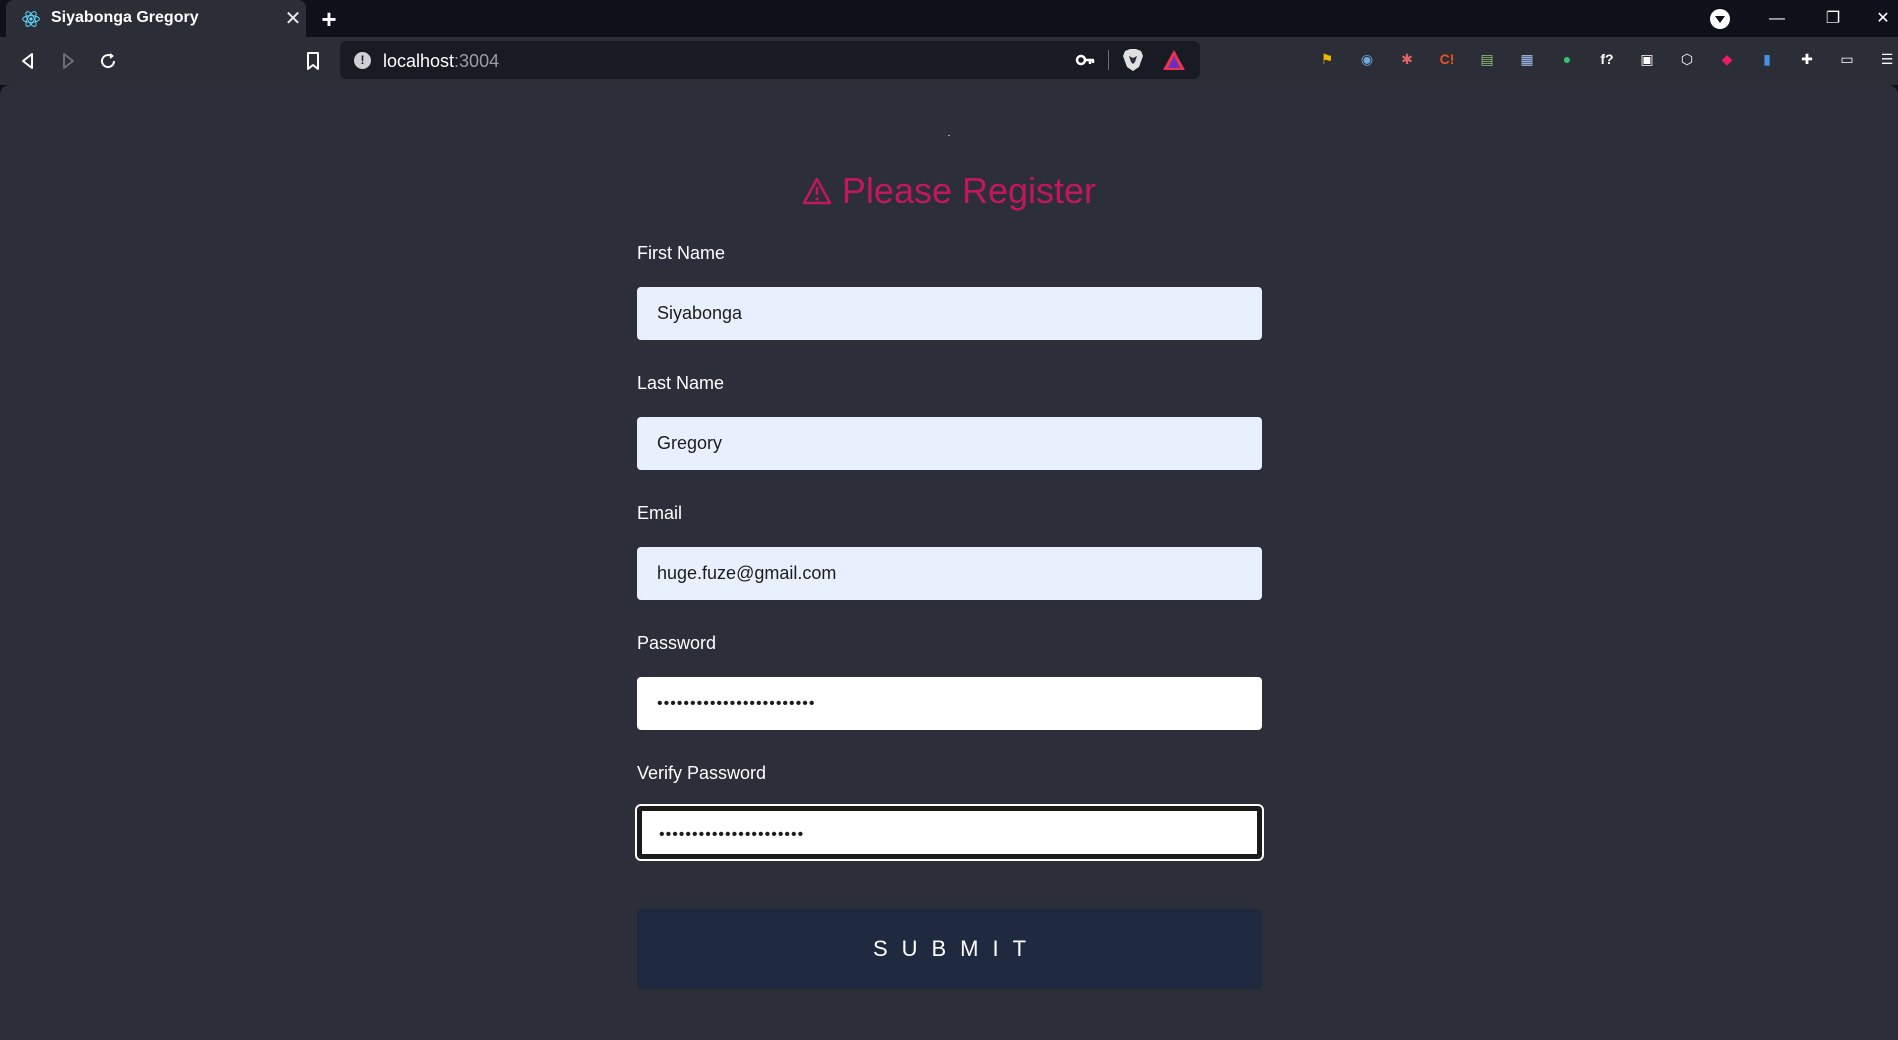  I want to click on brave-shields-icon, so click(1133, 60).